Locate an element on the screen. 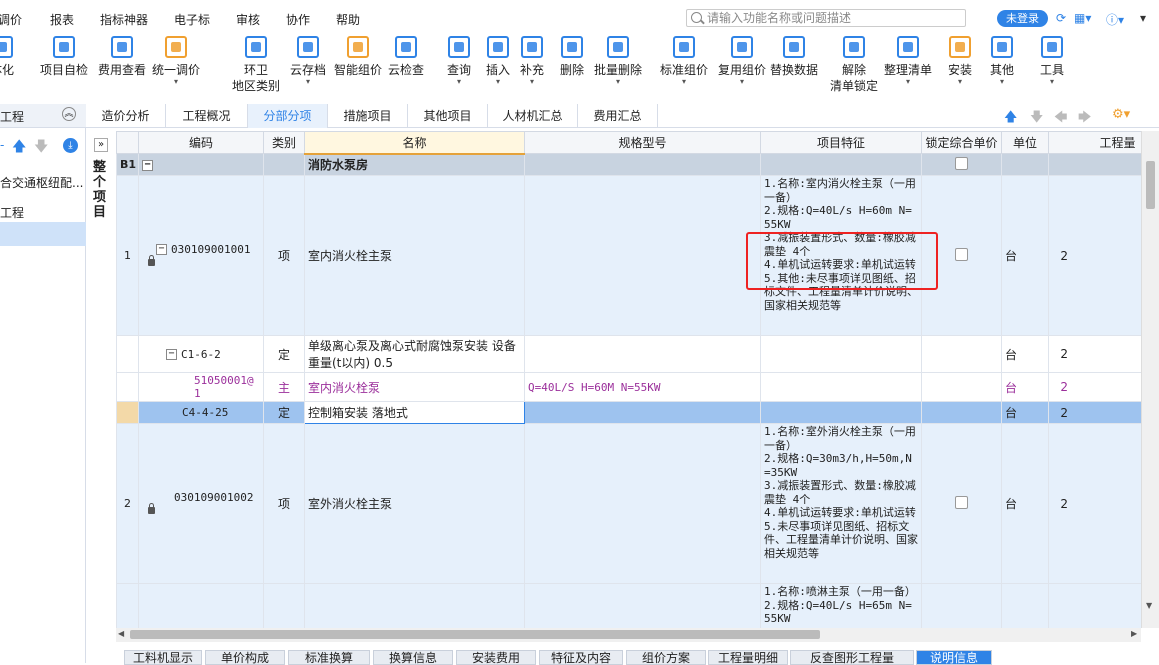 The height and width of the screenshot is (665, 1159). name-cell is located at coordinates (414, 605).